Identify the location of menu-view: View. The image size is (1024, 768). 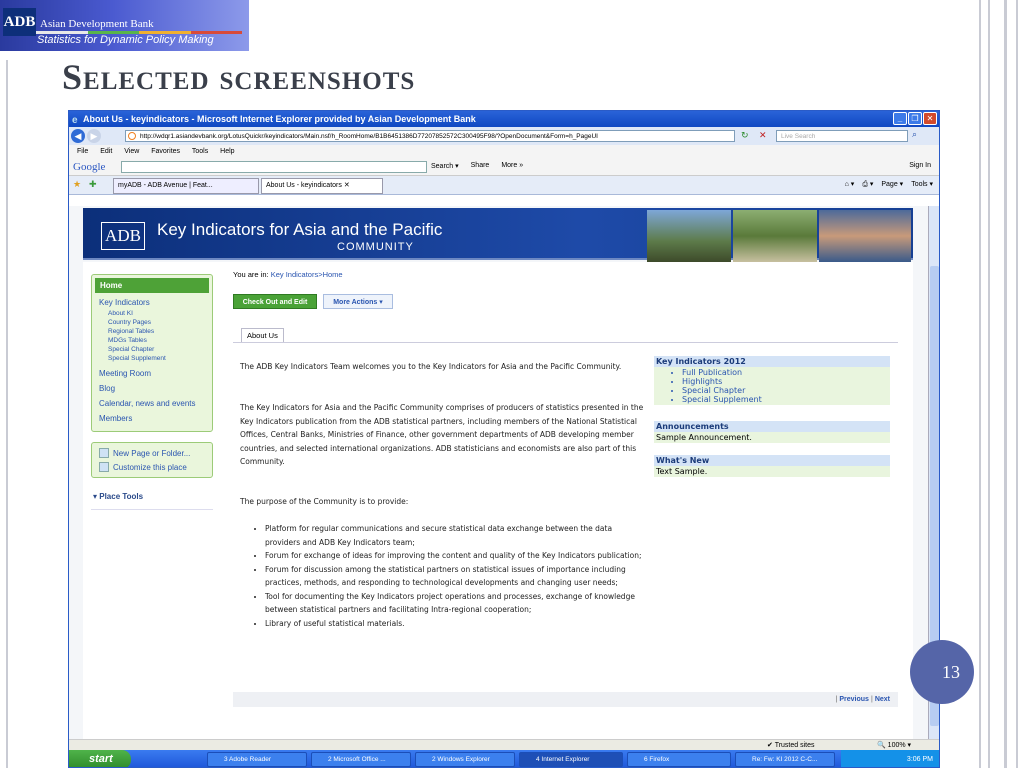
(131, 151).